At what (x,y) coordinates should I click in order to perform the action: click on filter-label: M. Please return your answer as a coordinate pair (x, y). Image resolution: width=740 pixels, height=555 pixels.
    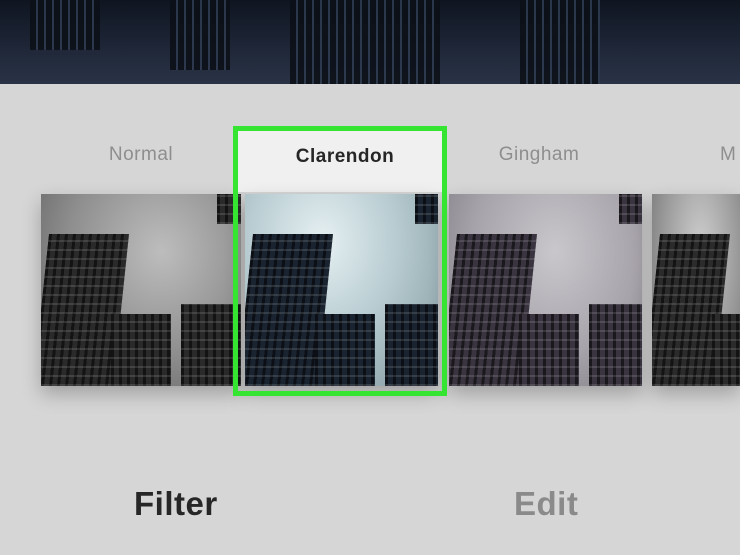
    Looking at the image, I should click on (728, 154).